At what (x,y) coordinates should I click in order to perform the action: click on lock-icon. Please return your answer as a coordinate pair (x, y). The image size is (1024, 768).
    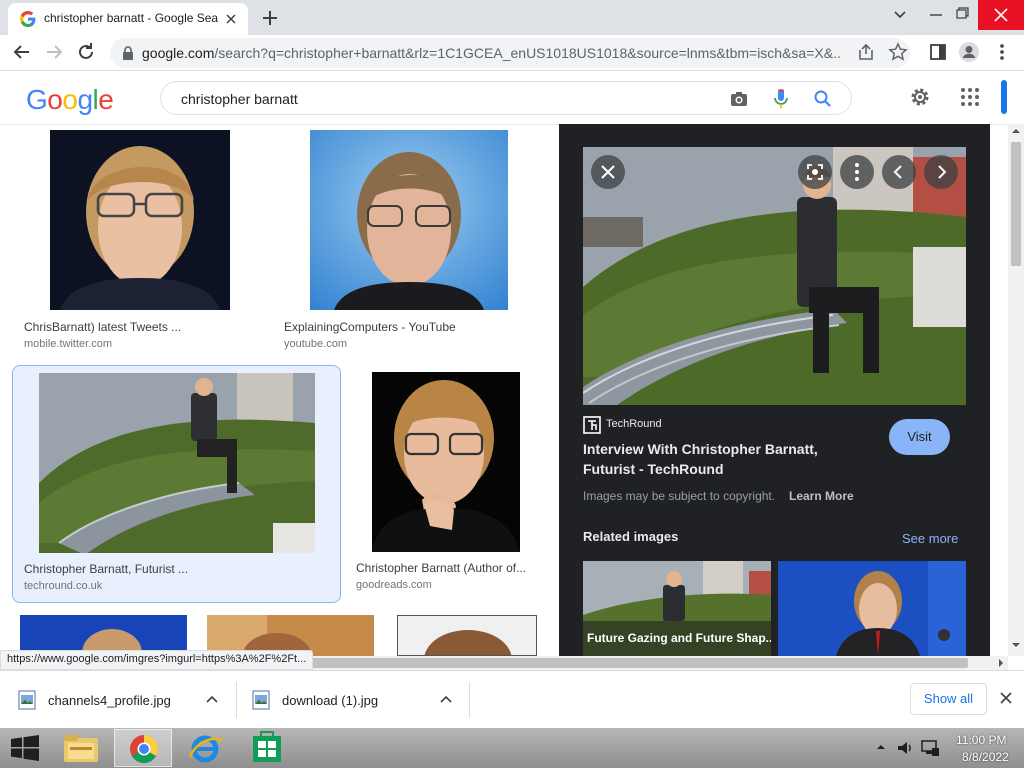
    Looking at the image, I should click on (128, 53).